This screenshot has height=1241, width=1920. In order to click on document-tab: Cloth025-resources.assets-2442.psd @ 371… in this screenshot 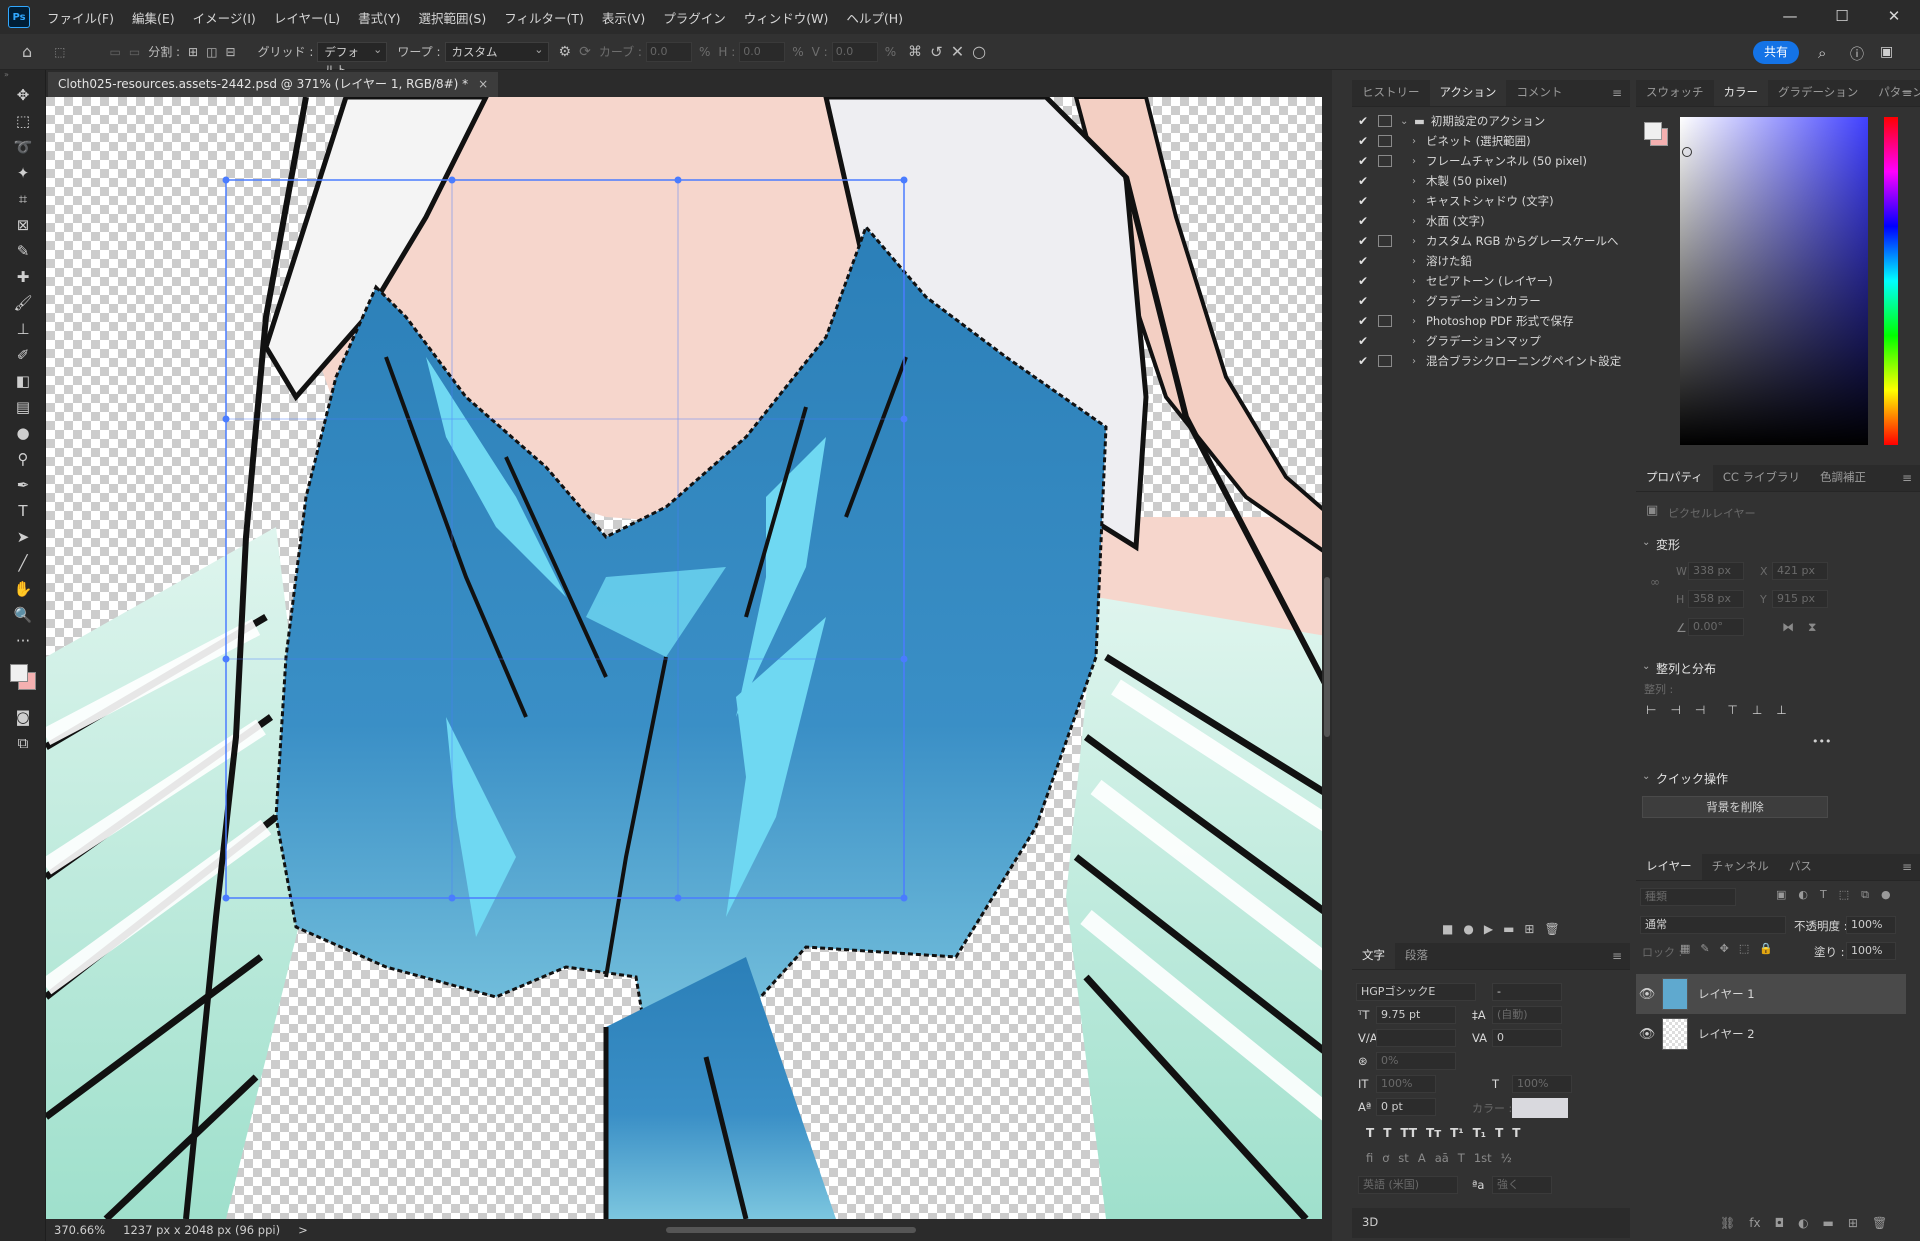, I will do `click(273, 84)`.